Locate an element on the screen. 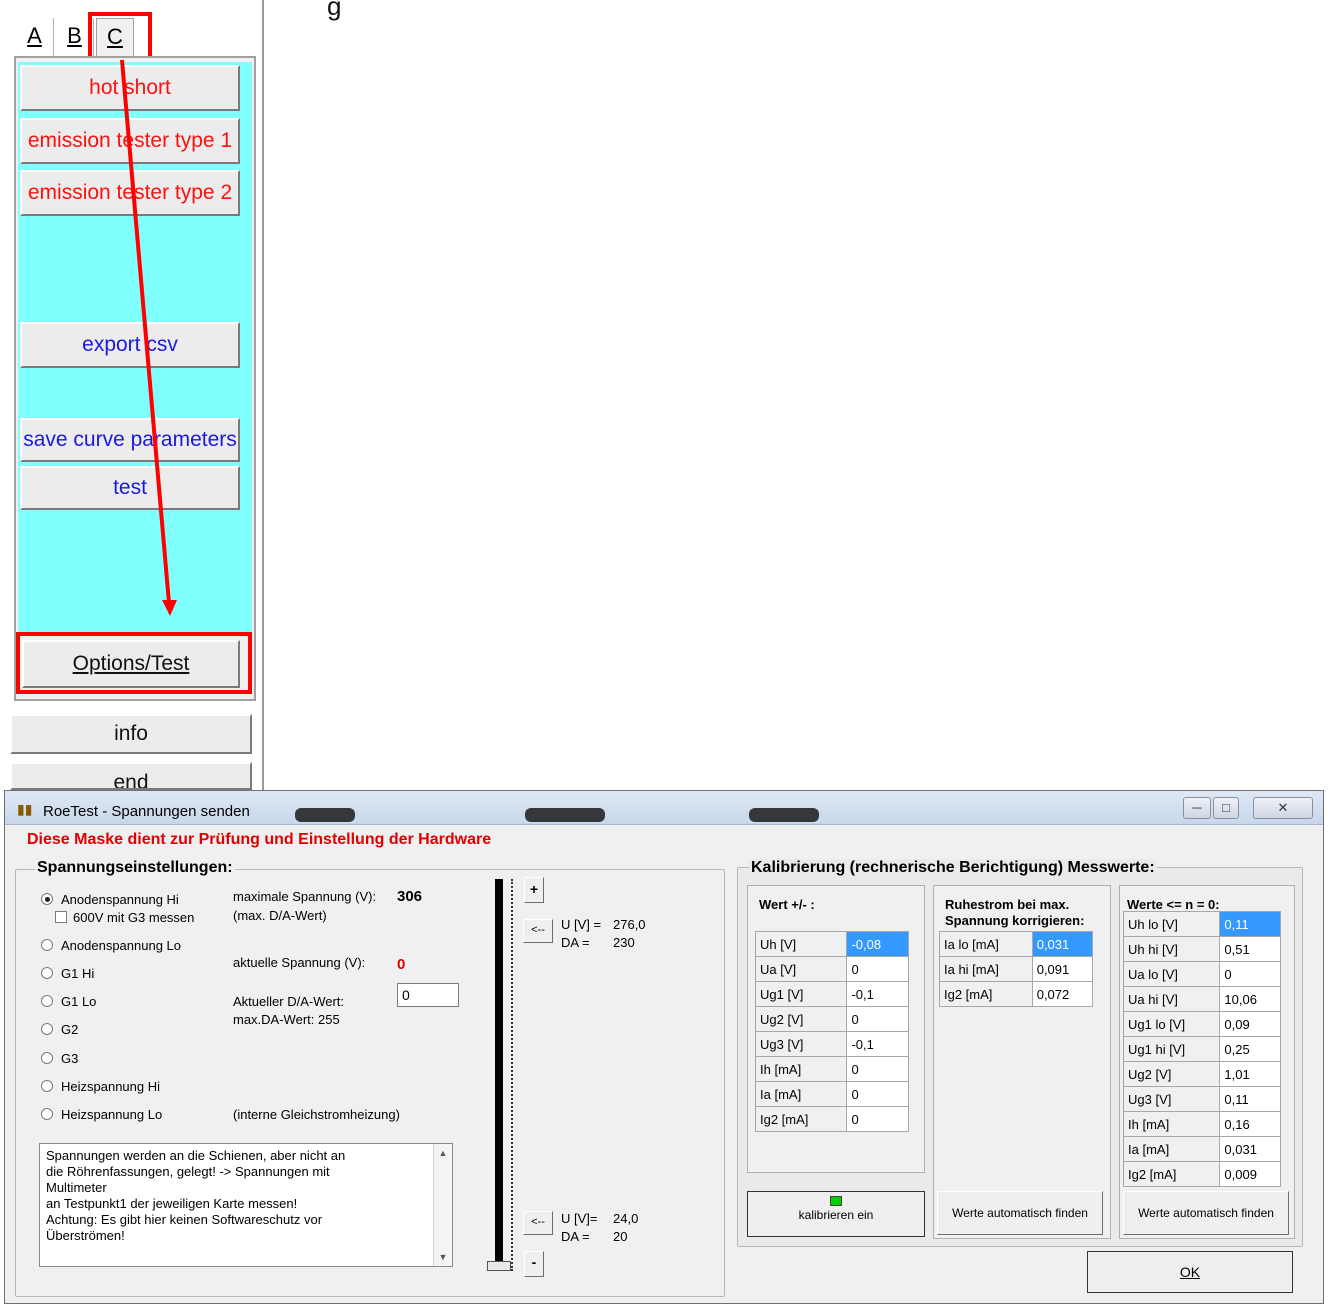 The width and height of the screenshot is (1328, 1306). scroll-down-icon: ▼ is located at coordinates (443, 1257).